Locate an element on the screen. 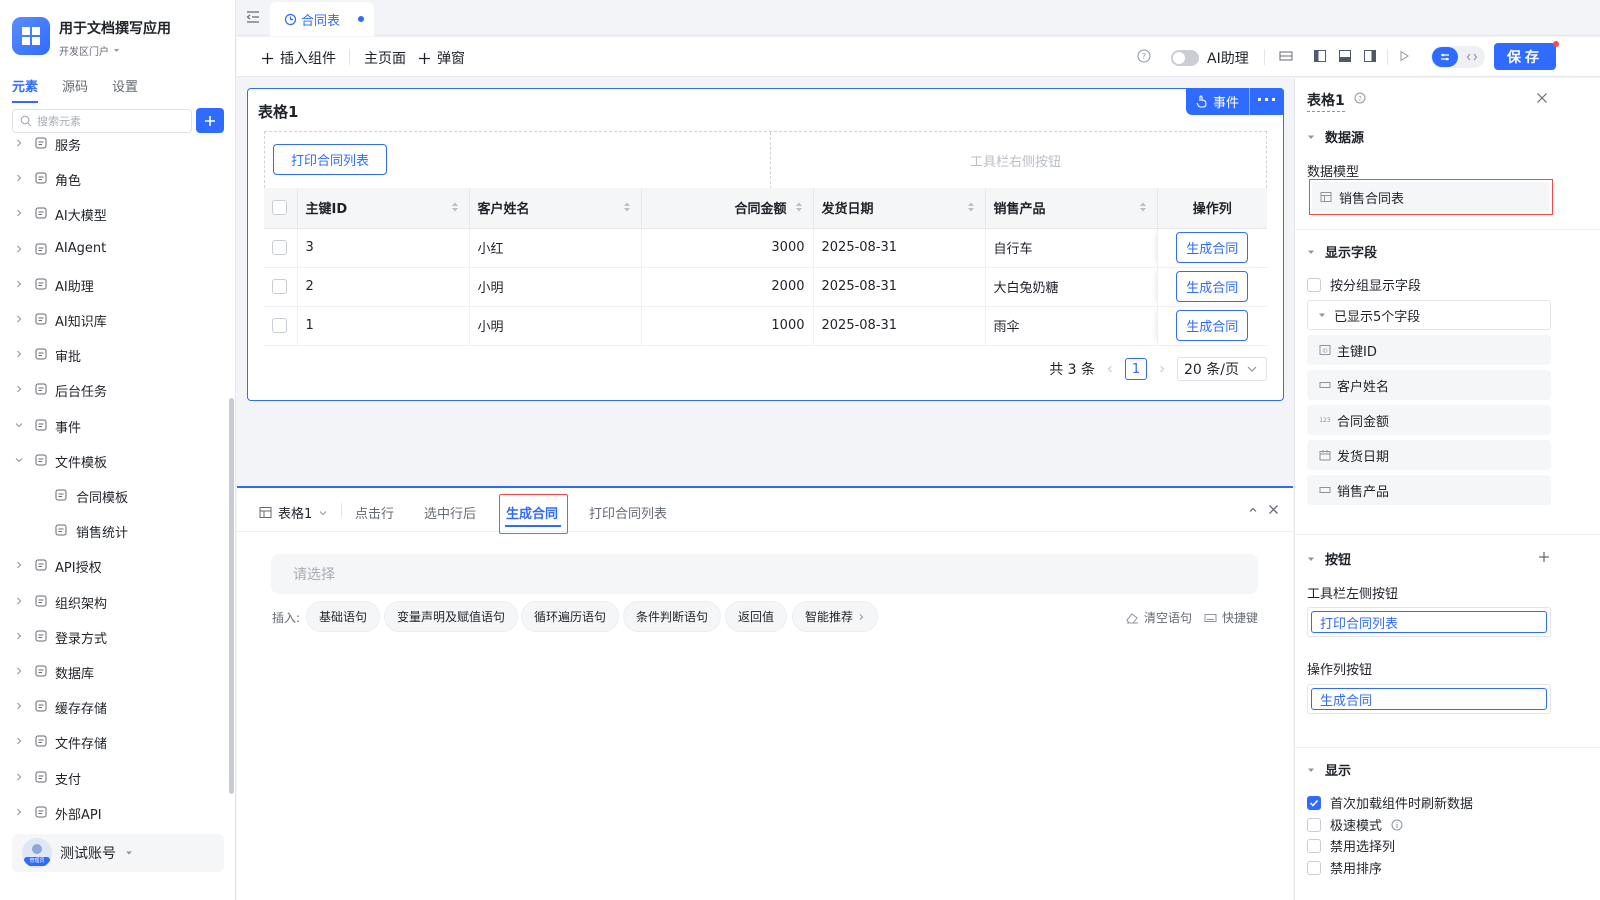 Image resolution: width=1600 pixels, height=900 pixels. insert-variable-statement: 变量声明及赋值语句 is located at coordinates (451, 616).